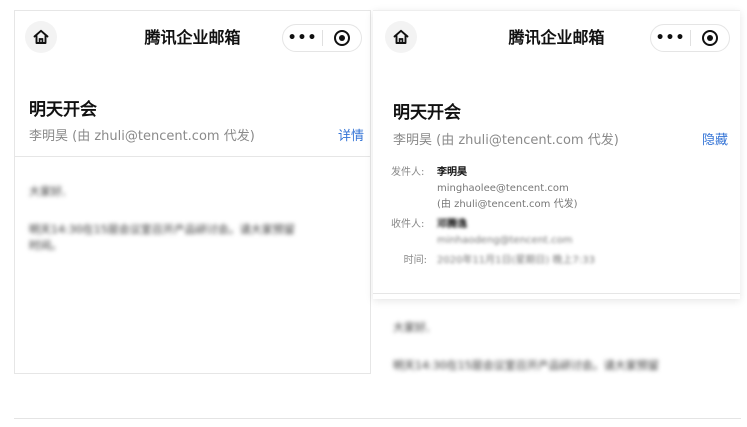 The height and width of the screenshot is (427, 747). I want to click on from-proxy: (由 zhuli@tencent.com 代发), so click(507, 204).